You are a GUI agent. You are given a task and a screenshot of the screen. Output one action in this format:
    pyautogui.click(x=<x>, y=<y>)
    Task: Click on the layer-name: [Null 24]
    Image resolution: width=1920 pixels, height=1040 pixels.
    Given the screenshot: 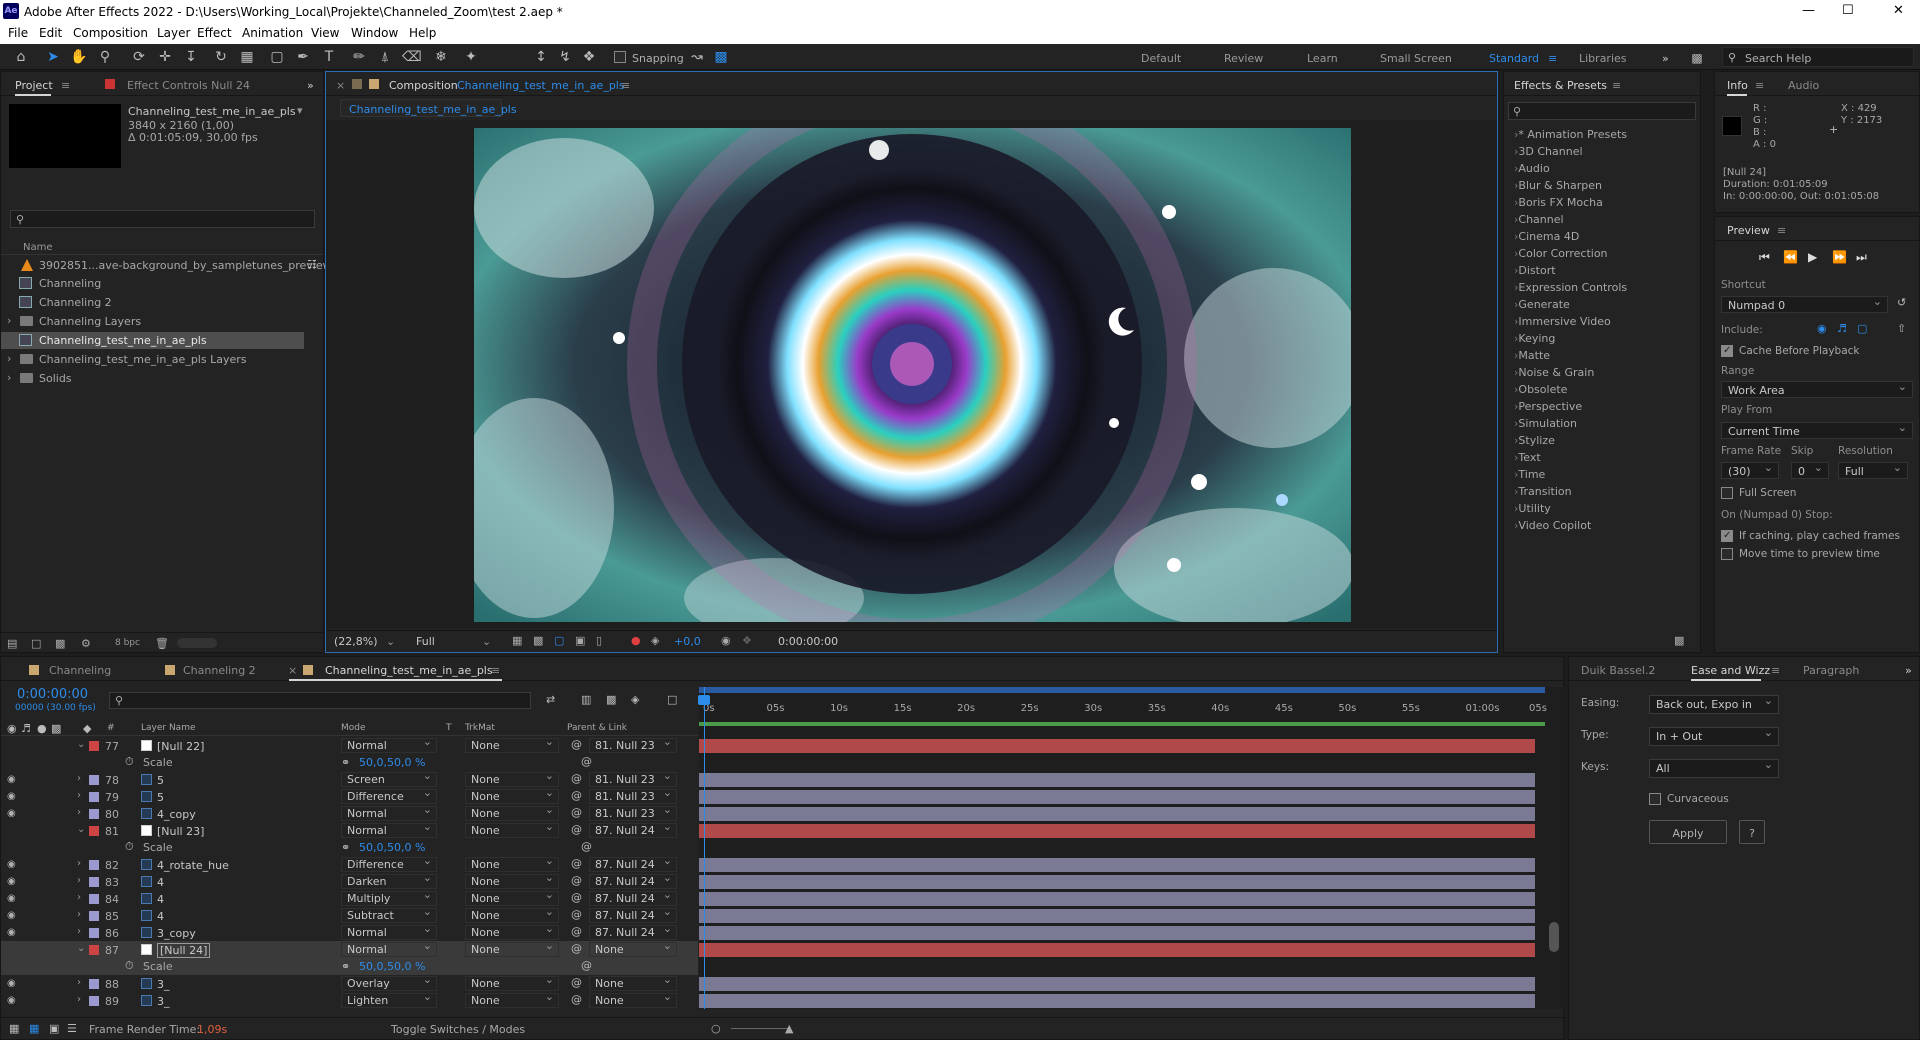 What is the action you would take?
    pyautogui.click(x=184, y=950)
    